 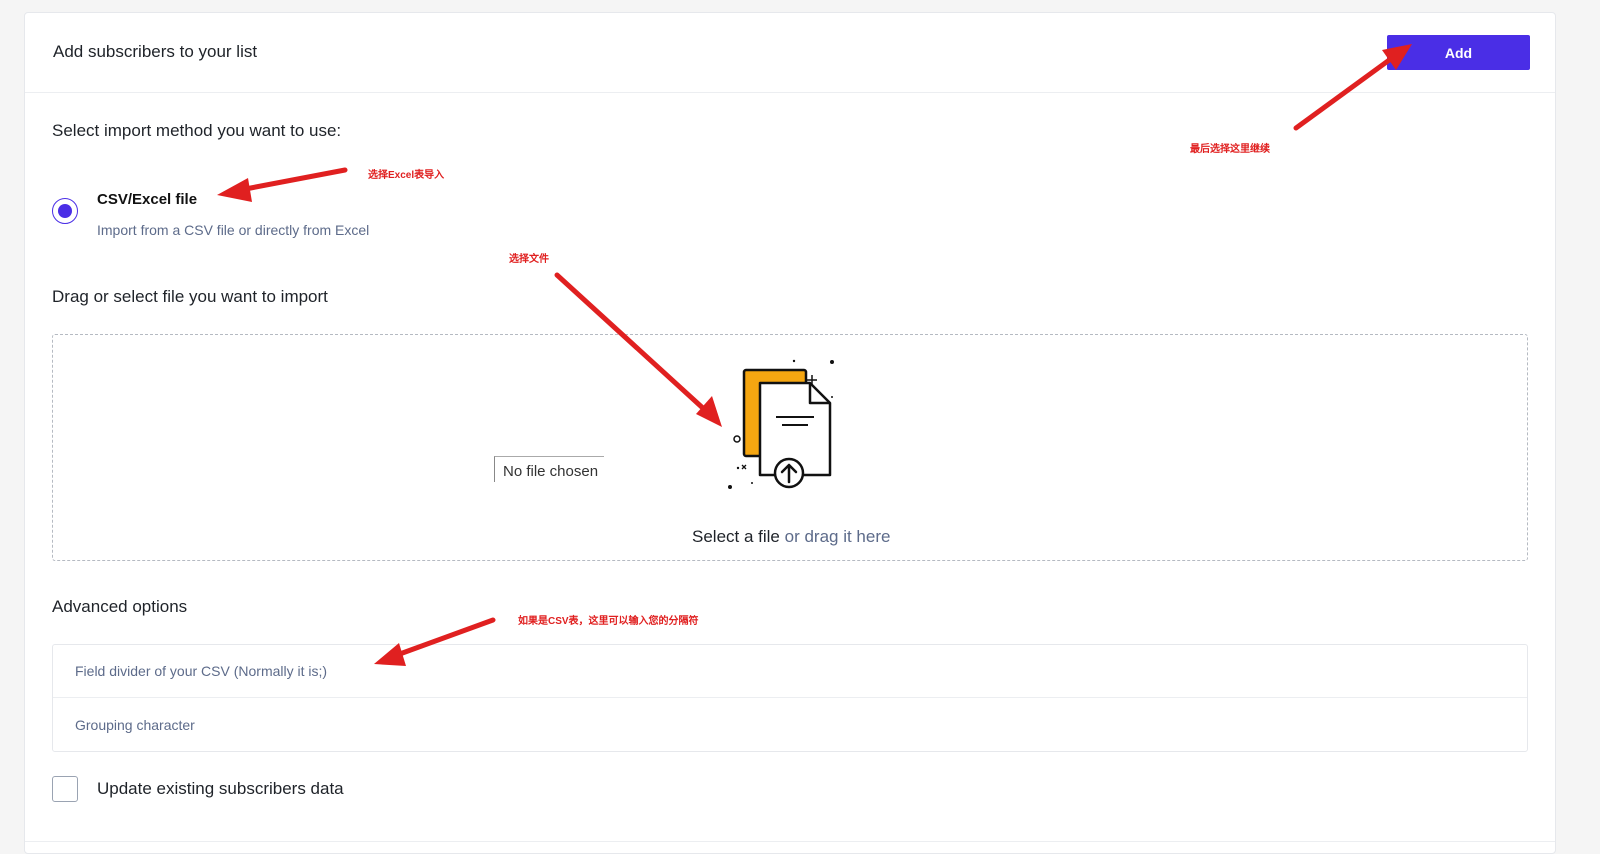 I want to click on arrowhead-method, so click(x=234, y=190).